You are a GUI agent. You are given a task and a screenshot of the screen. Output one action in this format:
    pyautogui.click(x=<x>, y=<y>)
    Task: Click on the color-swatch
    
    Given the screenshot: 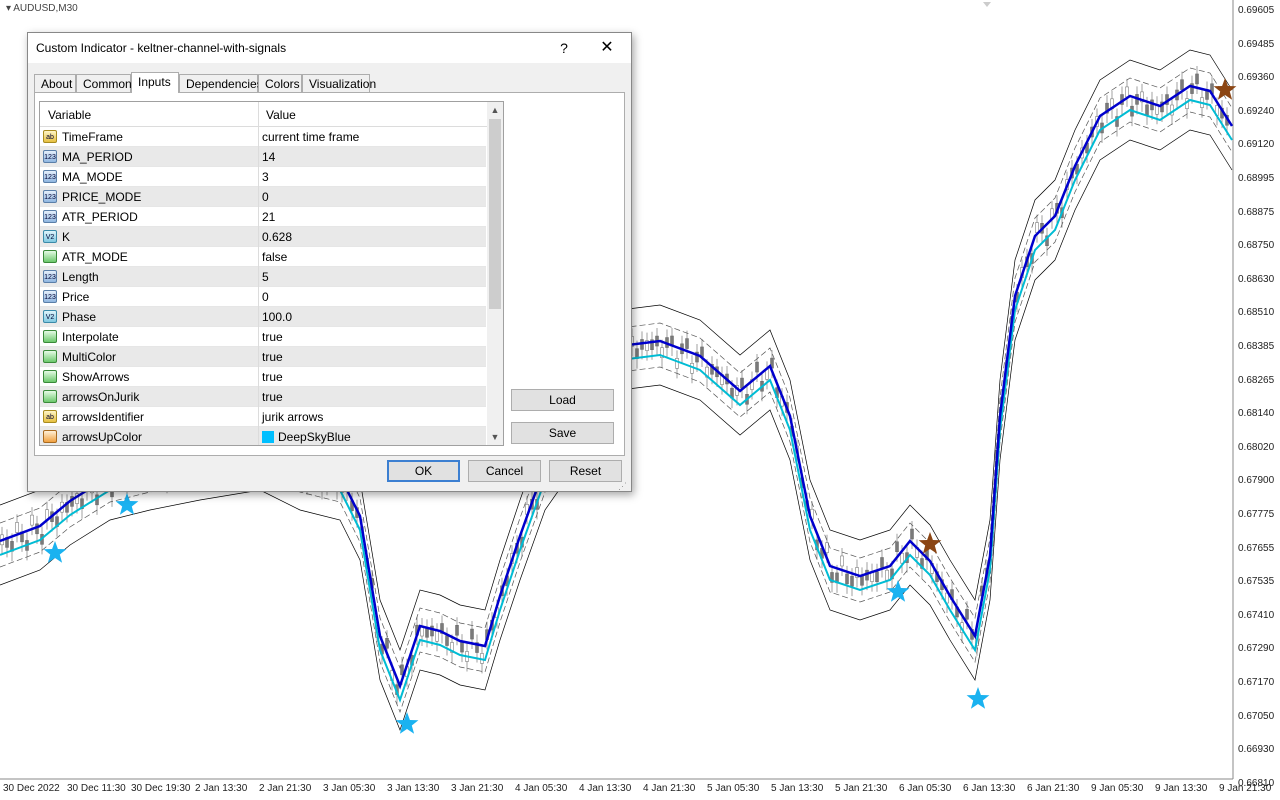 What is the action you would take?
    pyautogui.click(x=268, y=437)
    